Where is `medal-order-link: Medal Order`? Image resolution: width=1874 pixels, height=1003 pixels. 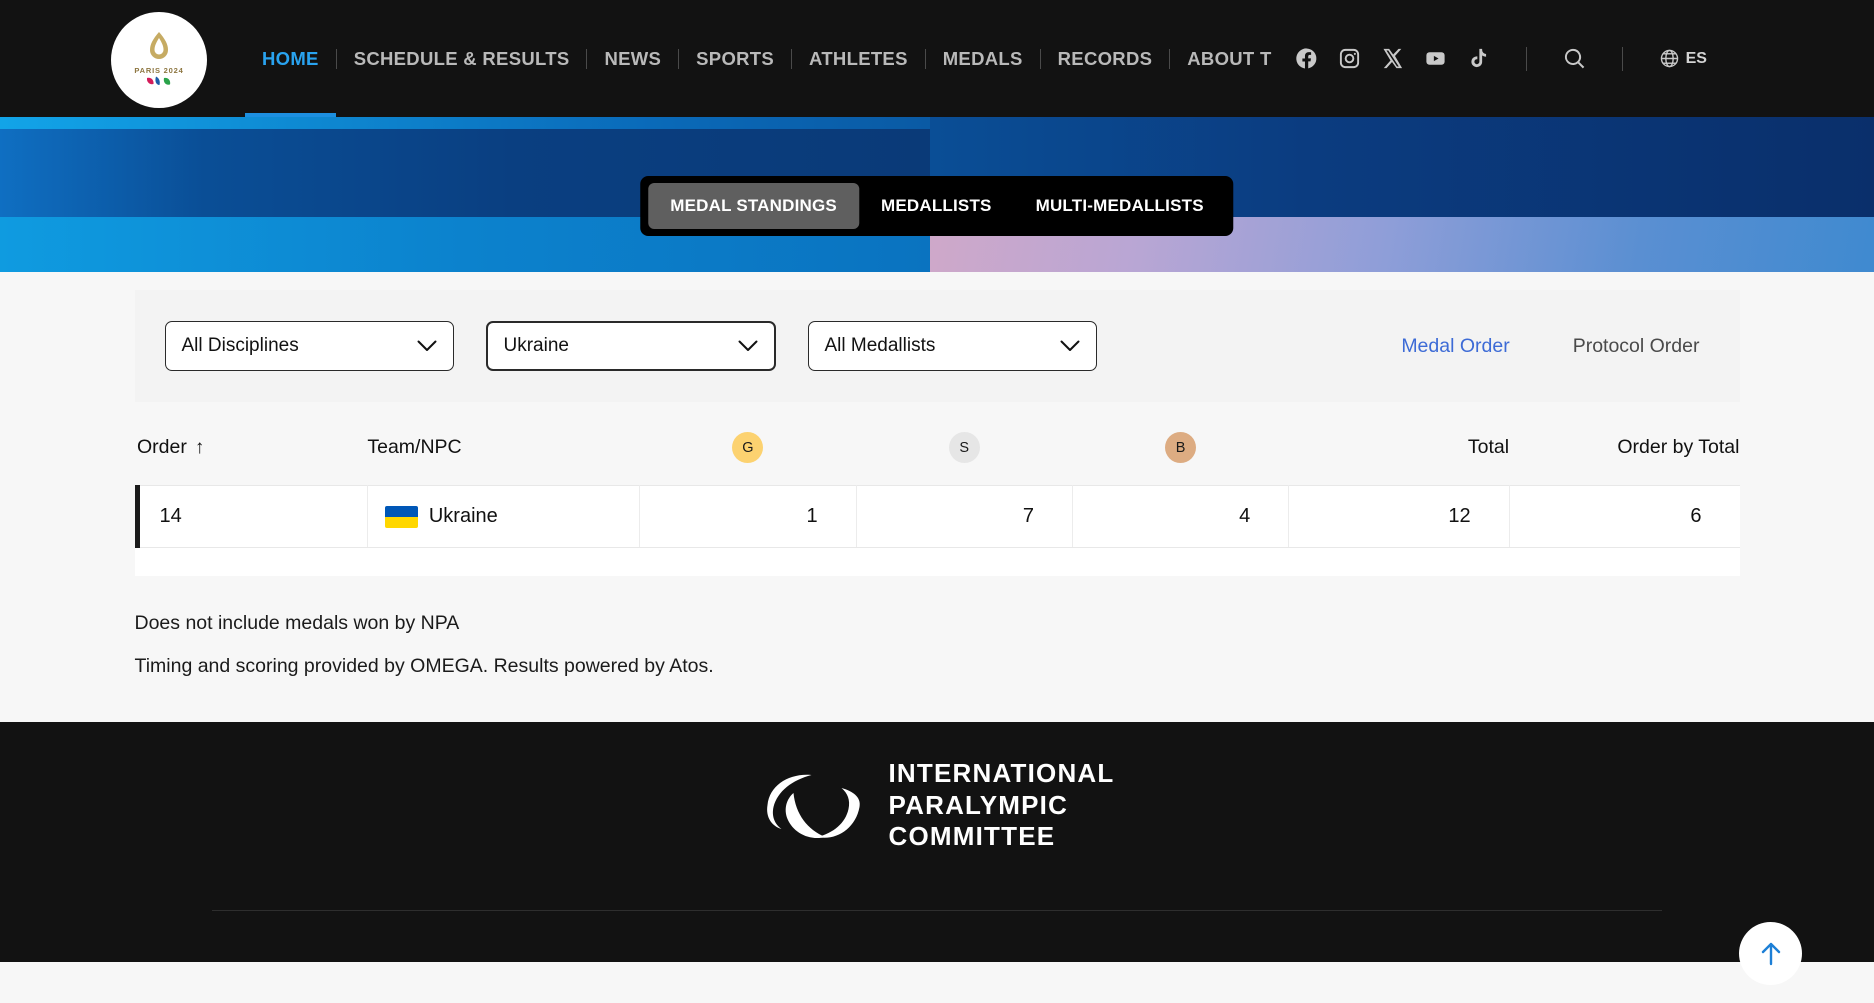 medal-order-link: Medal Order is located at coordinates (1455, 346).